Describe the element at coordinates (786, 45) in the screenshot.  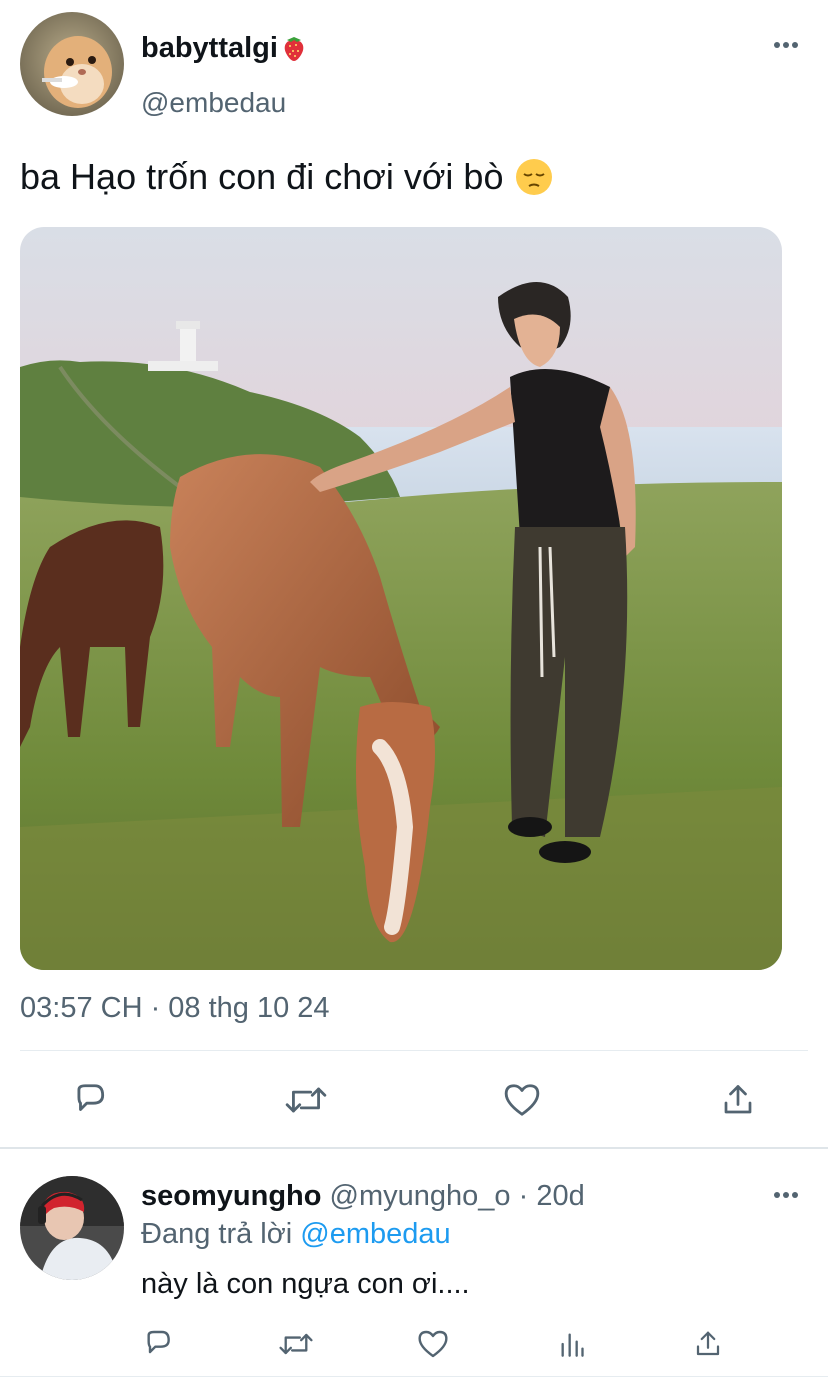
I see `more-options-icon` at that location.